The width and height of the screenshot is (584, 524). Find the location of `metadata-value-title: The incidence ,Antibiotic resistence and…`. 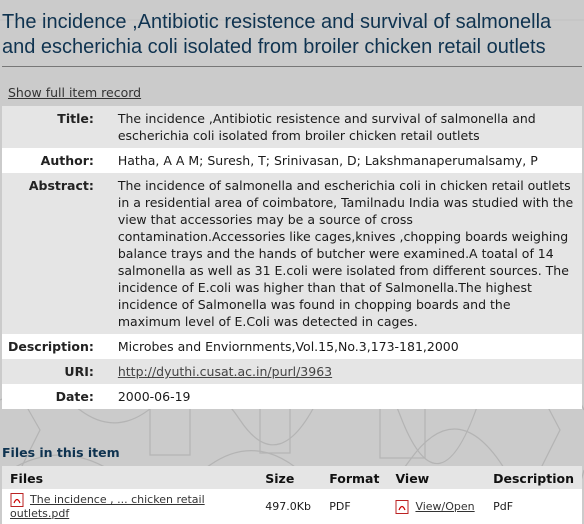

metadata-value-title: The incidence ,Antibiotic resistence and… is located at coordinates (346, 127).